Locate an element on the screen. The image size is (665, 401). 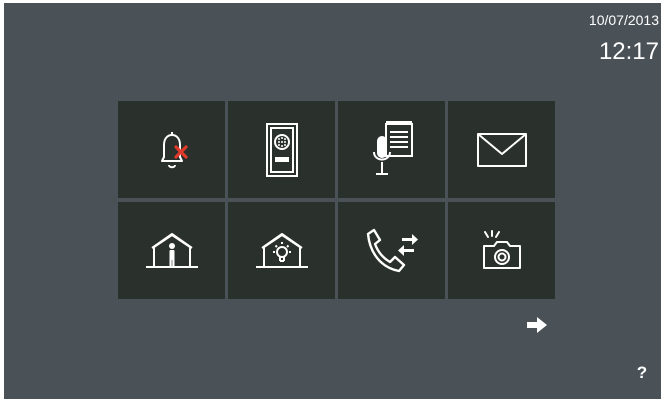
tile-house-presence is located at coordinates (171, 250).